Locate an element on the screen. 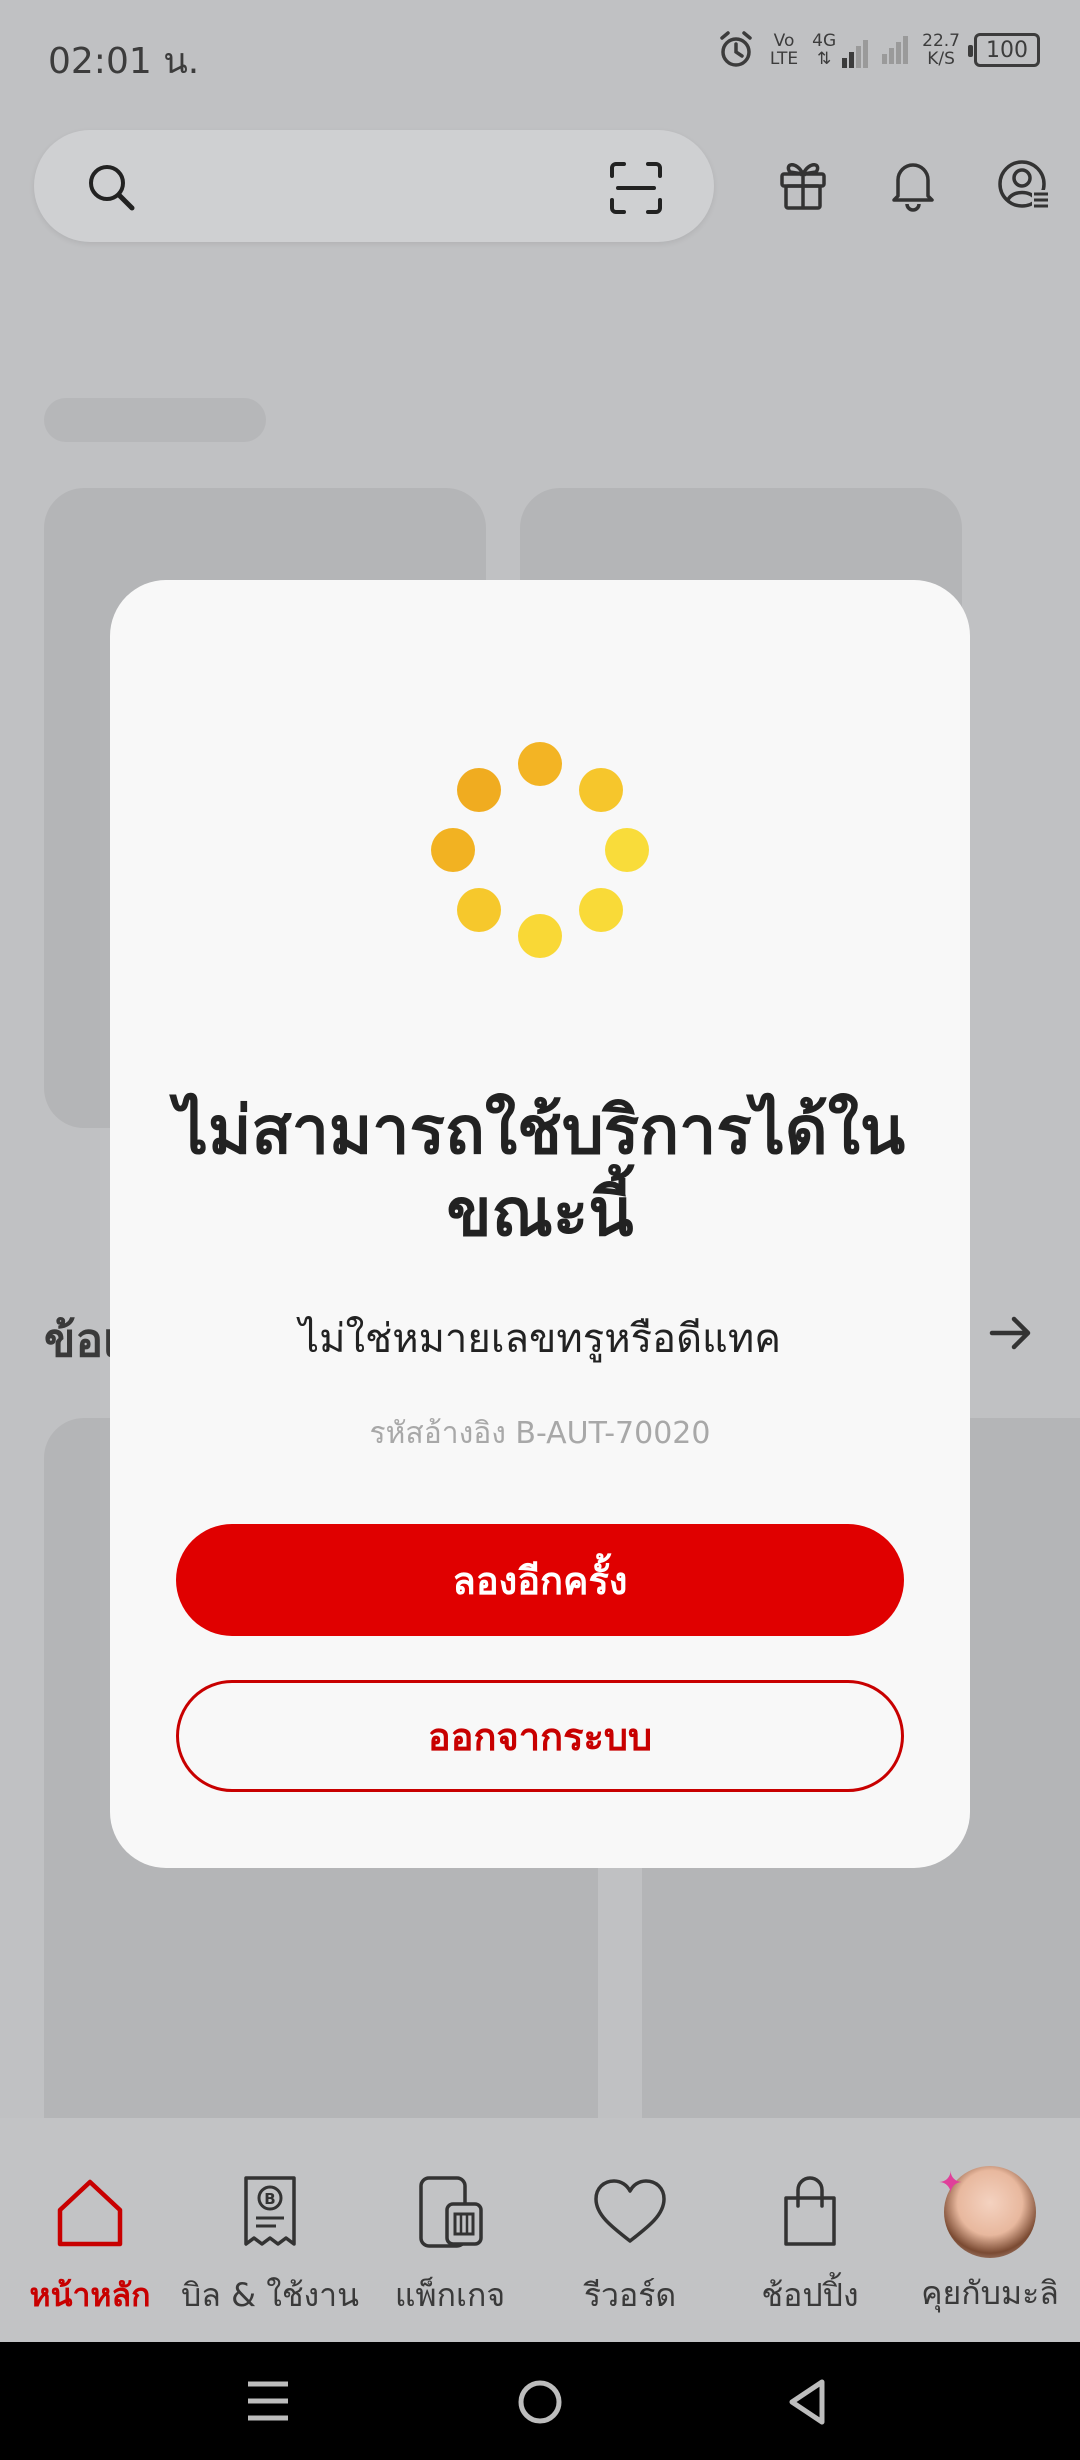 Image resolution: width=1080 pixels, height=2460 pixels. reference-code: รหัสอ้างอิง B-AUT-70020 is located at coordinates (540, 1433).